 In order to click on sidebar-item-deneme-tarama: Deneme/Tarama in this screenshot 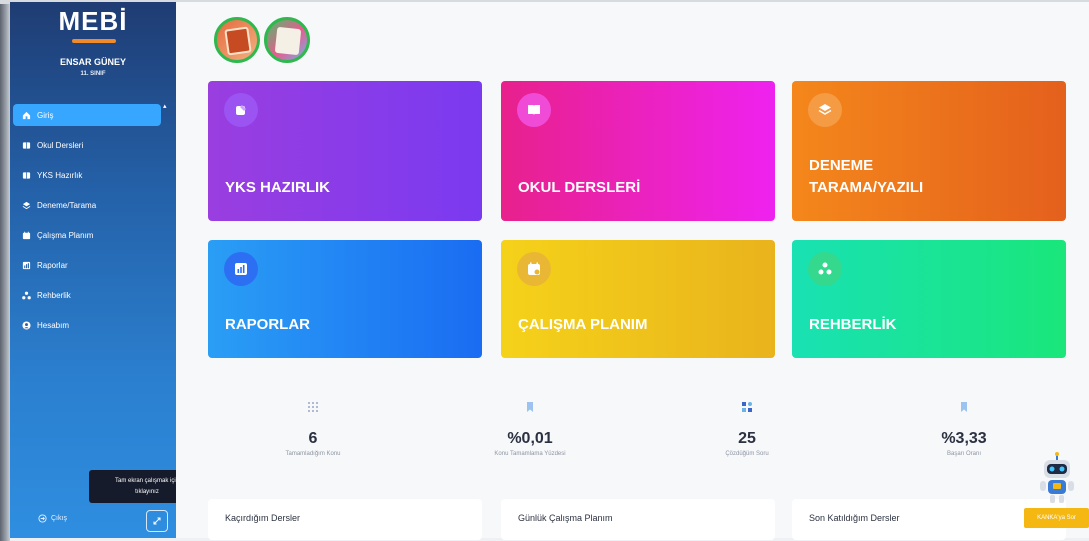, I will do `click(87, 205)`.